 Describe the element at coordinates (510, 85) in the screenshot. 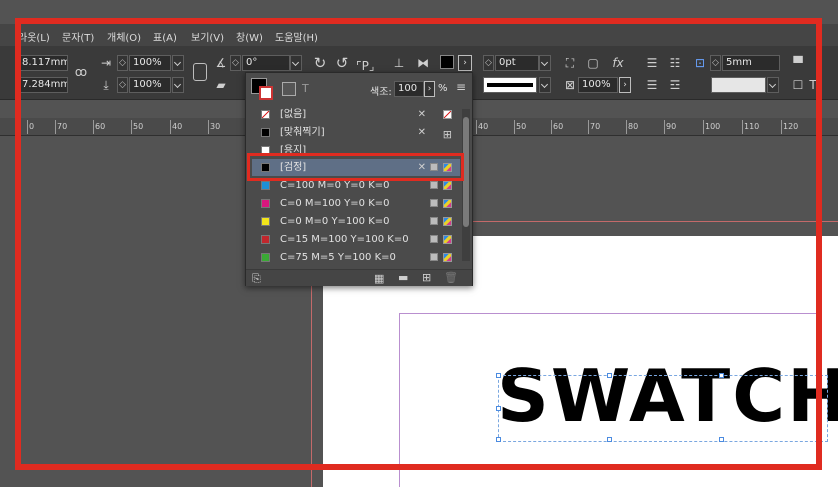

I see `stroke-type-picker` at that location.